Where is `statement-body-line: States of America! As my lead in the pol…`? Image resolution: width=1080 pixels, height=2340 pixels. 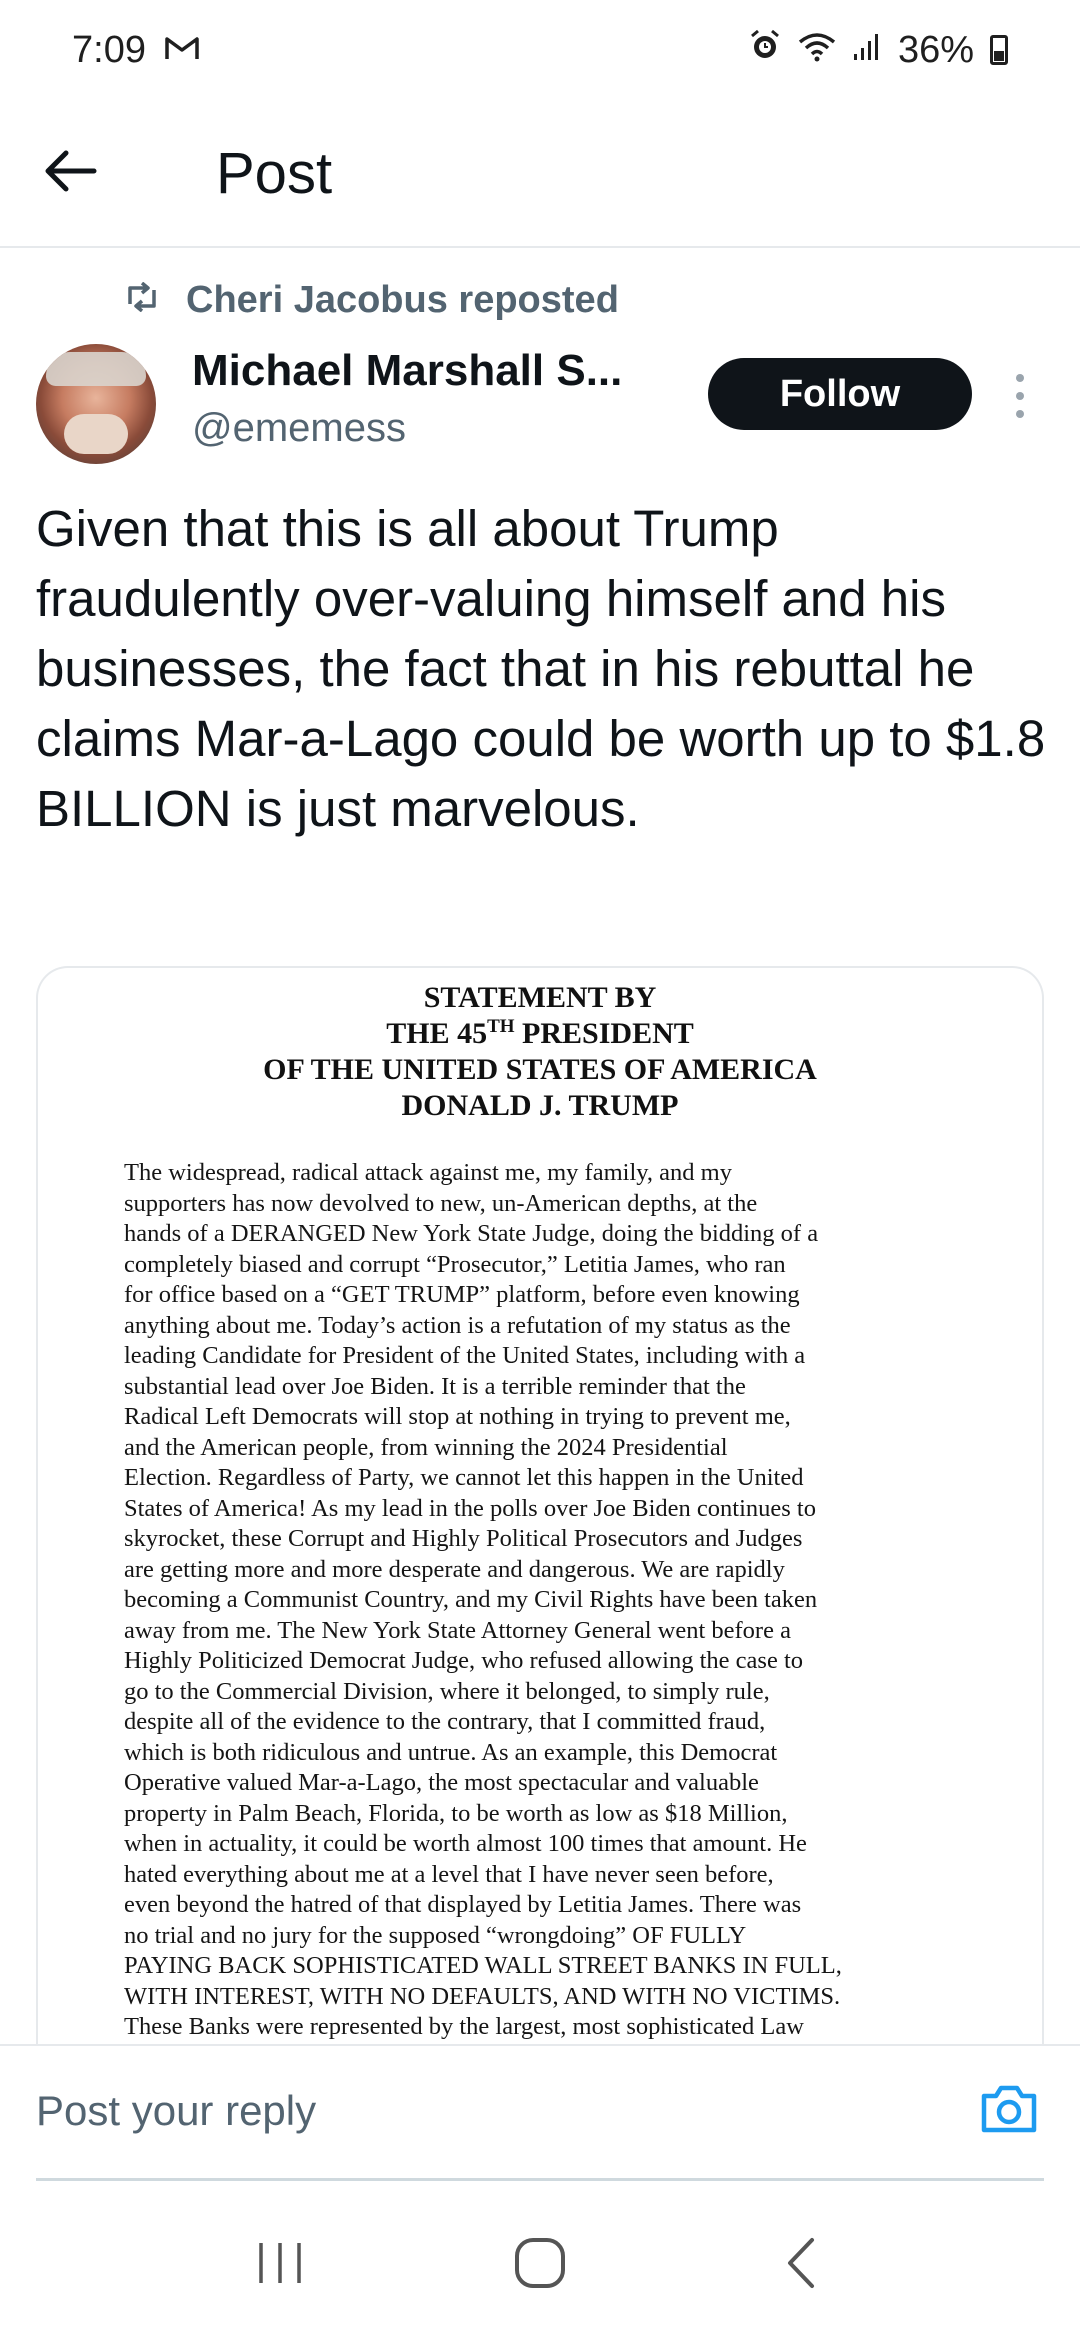 statement-body-line: States of America! As my lead in the pol… is located at coordinates (470, 1508).